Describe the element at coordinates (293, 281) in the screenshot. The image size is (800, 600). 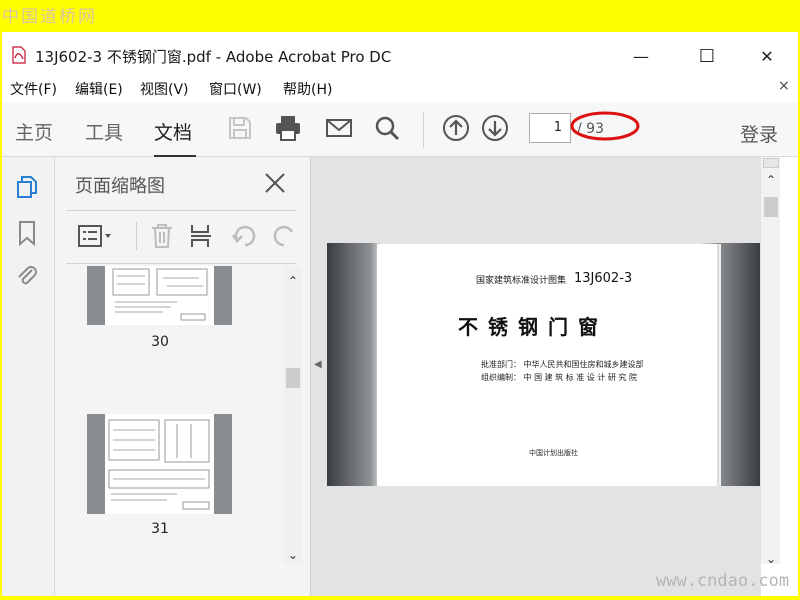
I see `thumbnail-scroll-up-icon: ⌃` at that location.